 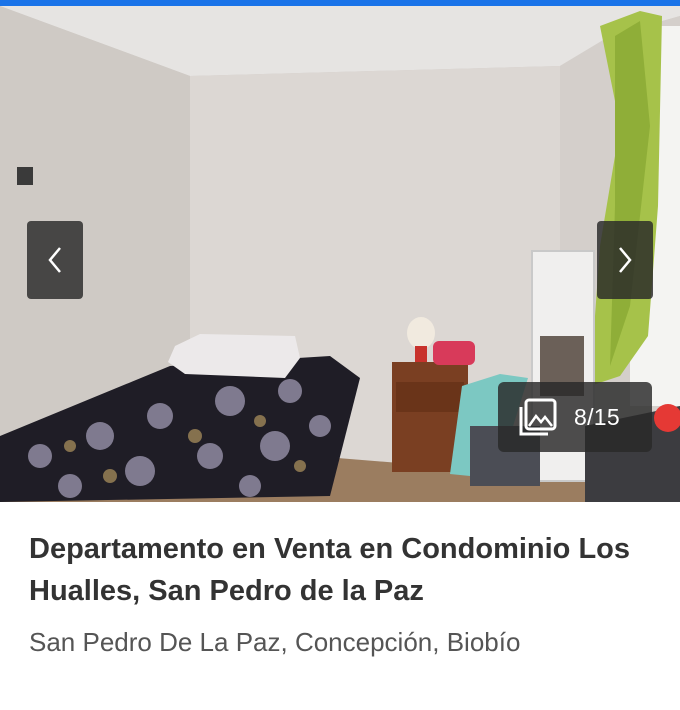 What do you see at coordinates (275, 642) in the screenshot?
I see `listing-location: San Pedro De La Paz, Concepción, Biobío` at bounding box center [275, 642].